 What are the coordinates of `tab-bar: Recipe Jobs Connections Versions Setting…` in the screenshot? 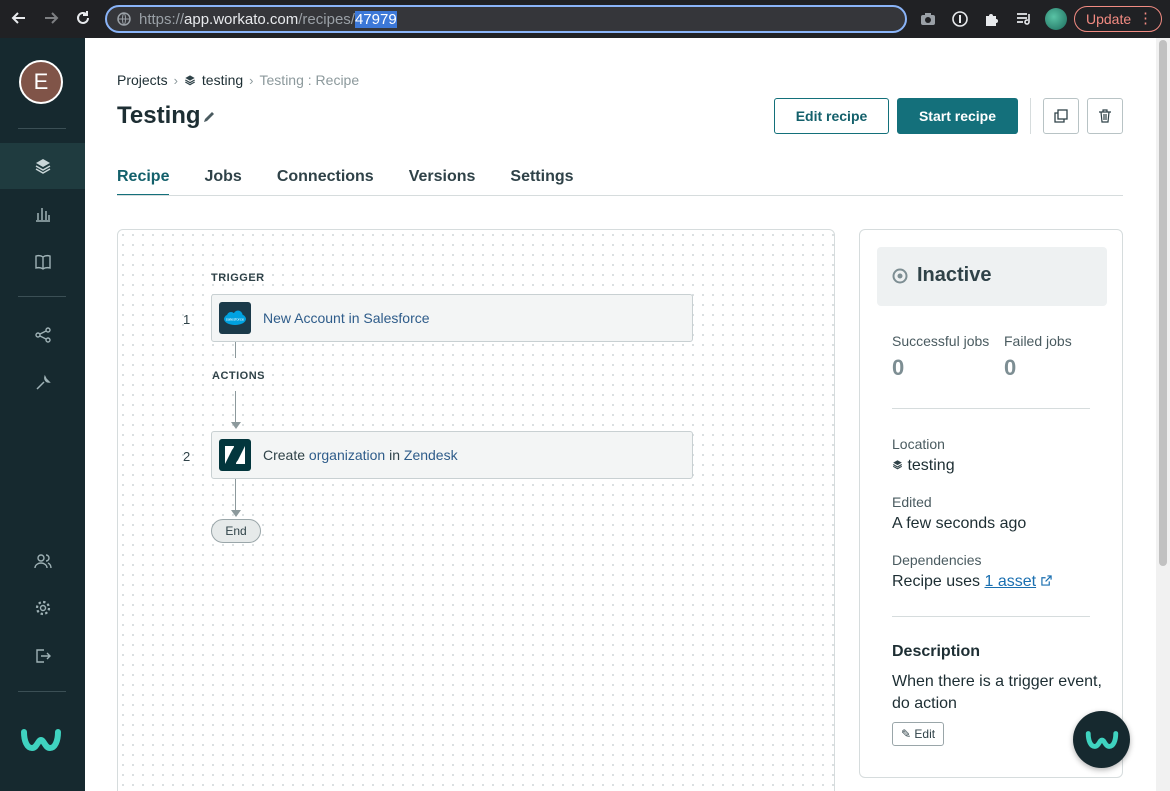 It's located at (363, 182).